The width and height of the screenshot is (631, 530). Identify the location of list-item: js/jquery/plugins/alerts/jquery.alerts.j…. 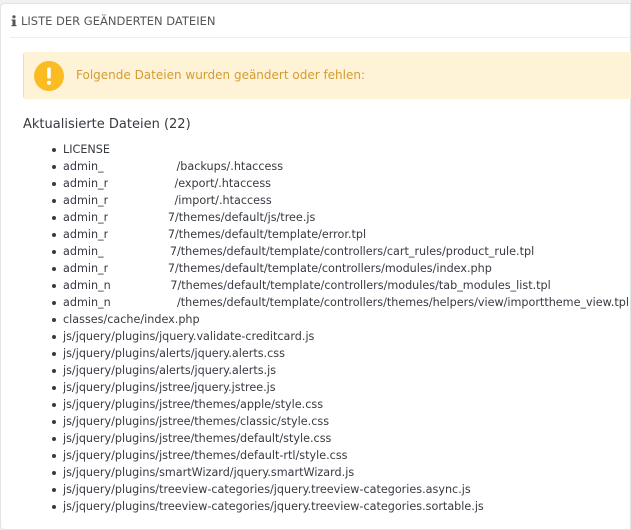
(340, 370).